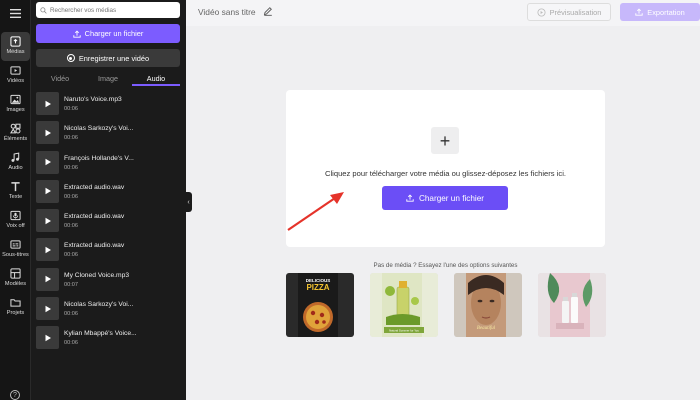 Image resolution: width=700 pixels, height=400 pixels. I want to click on templates-icon, so click(15, 273).